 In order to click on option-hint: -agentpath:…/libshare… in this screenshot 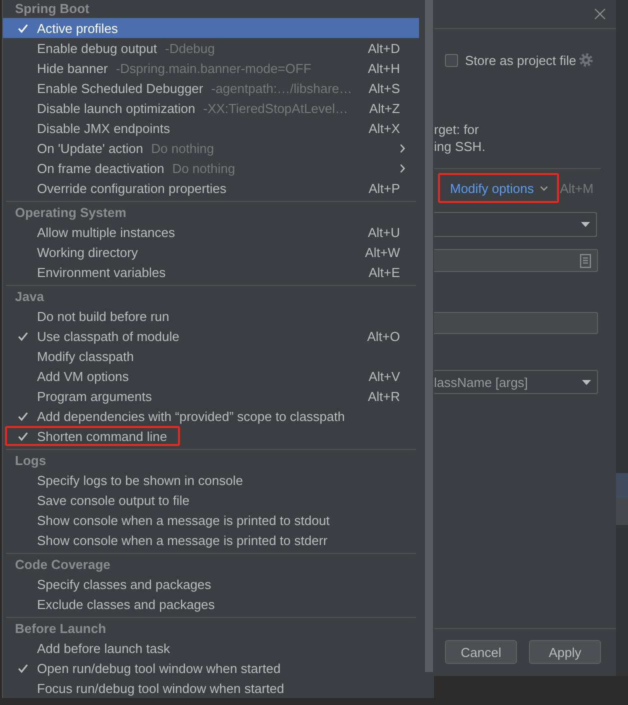, I will do `click(281, 88)`.